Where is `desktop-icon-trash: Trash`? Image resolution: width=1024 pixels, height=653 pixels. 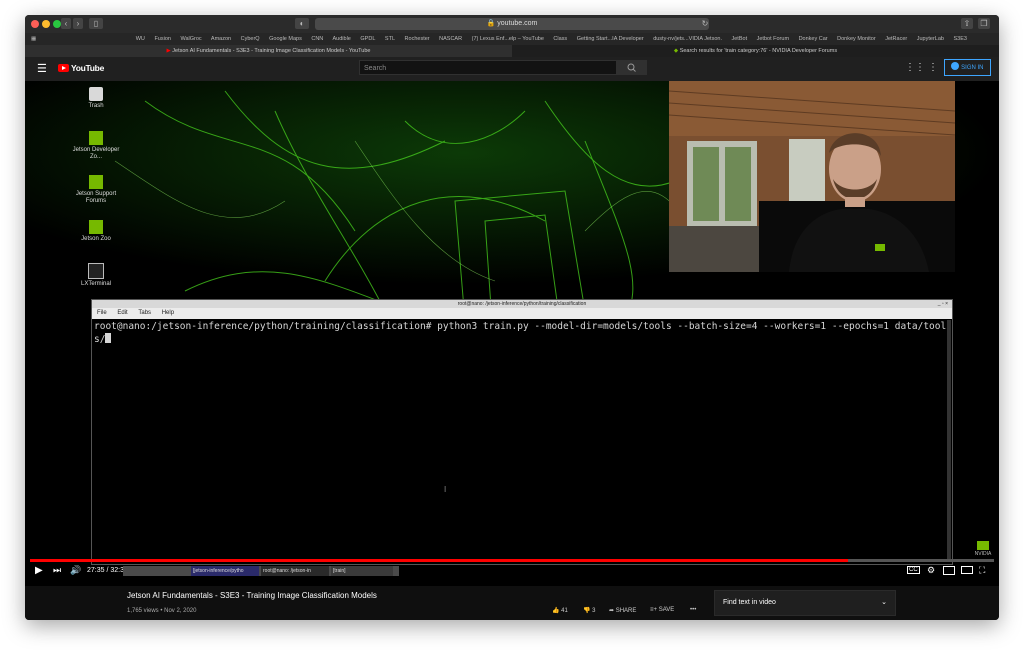 desktop-icon-trash: Trash is located at coordinates (96, 98).